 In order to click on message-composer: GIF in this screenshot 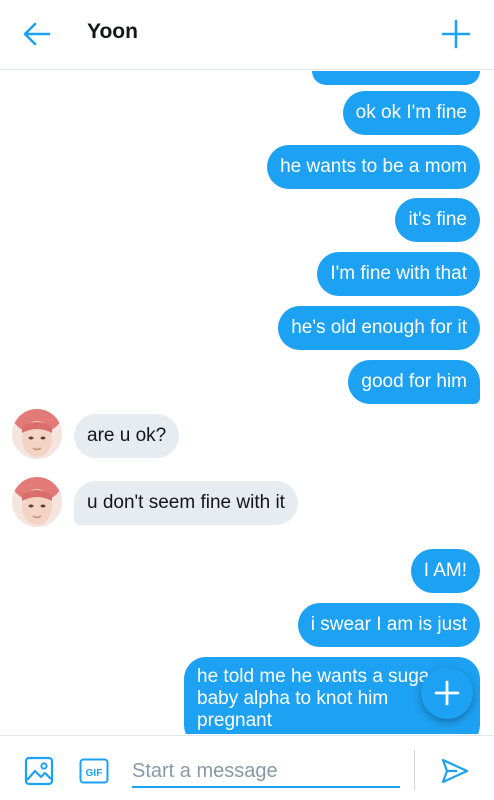, I will do `click(247, 767)`.